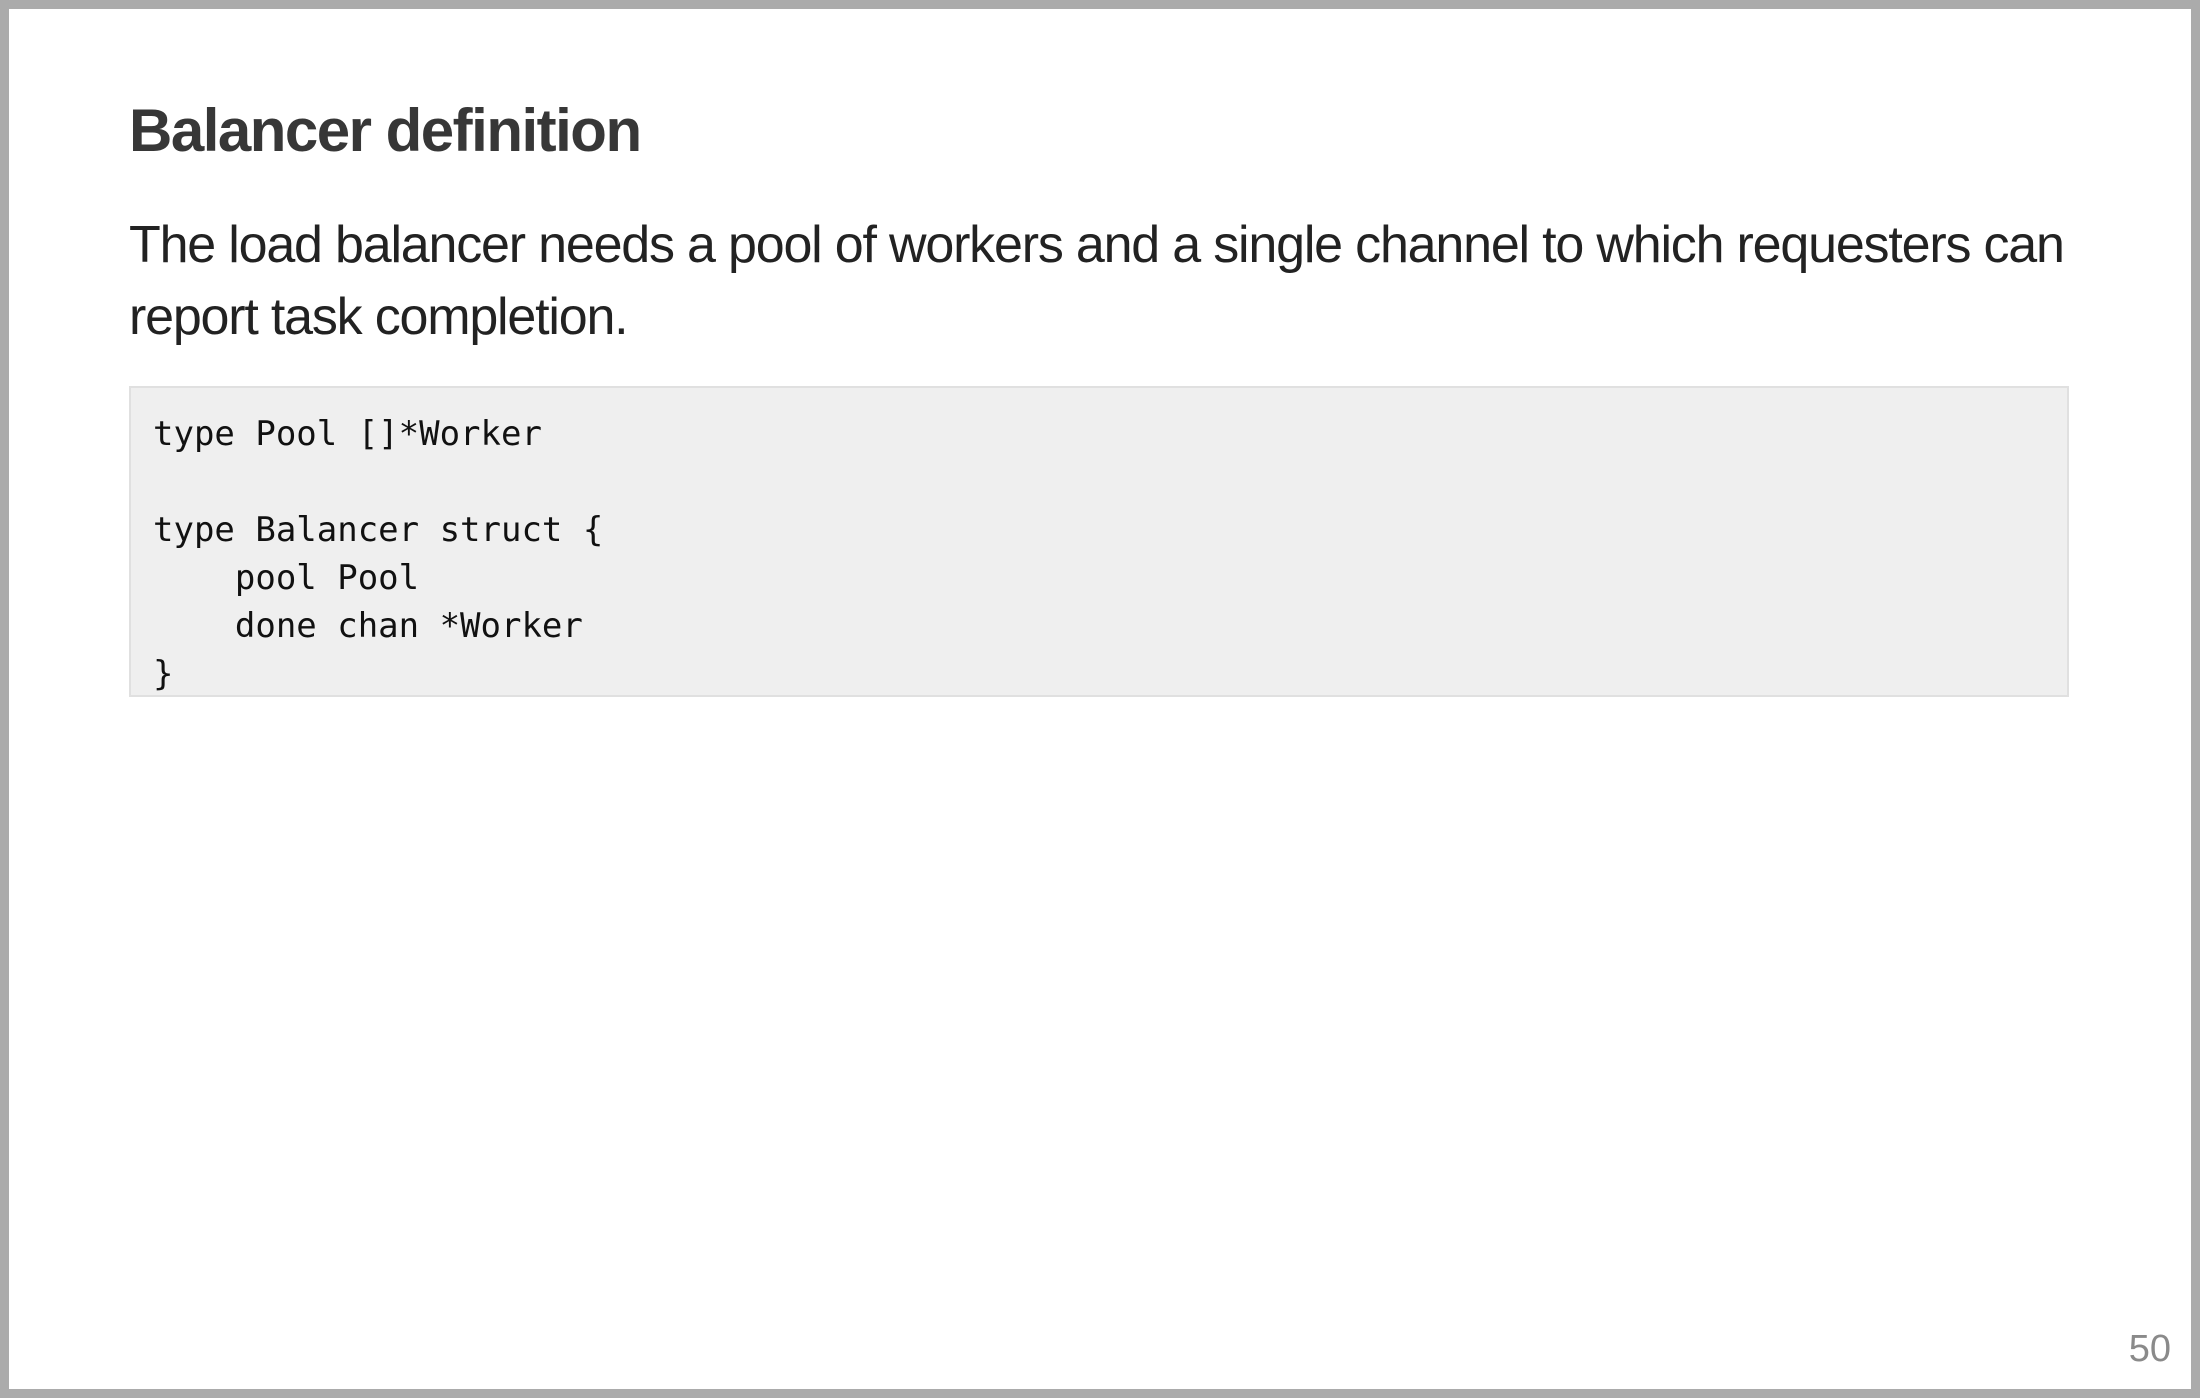  I want to click on page-number: 50, so click(2149, 1349).